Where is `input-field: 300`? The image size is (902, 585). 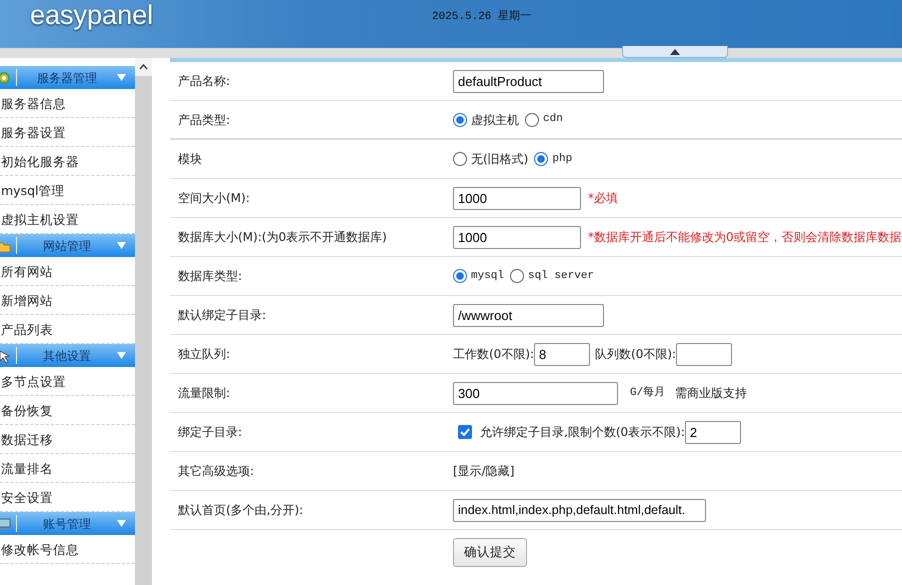 input-field: 300 is located at coordinates (535, 393).